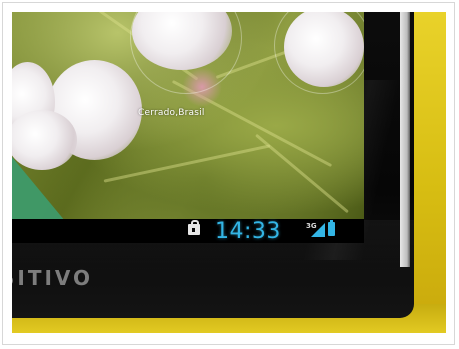 The width and height of the screenshot is (459, 349). I want to click on signal-icon, so click(318, 230).